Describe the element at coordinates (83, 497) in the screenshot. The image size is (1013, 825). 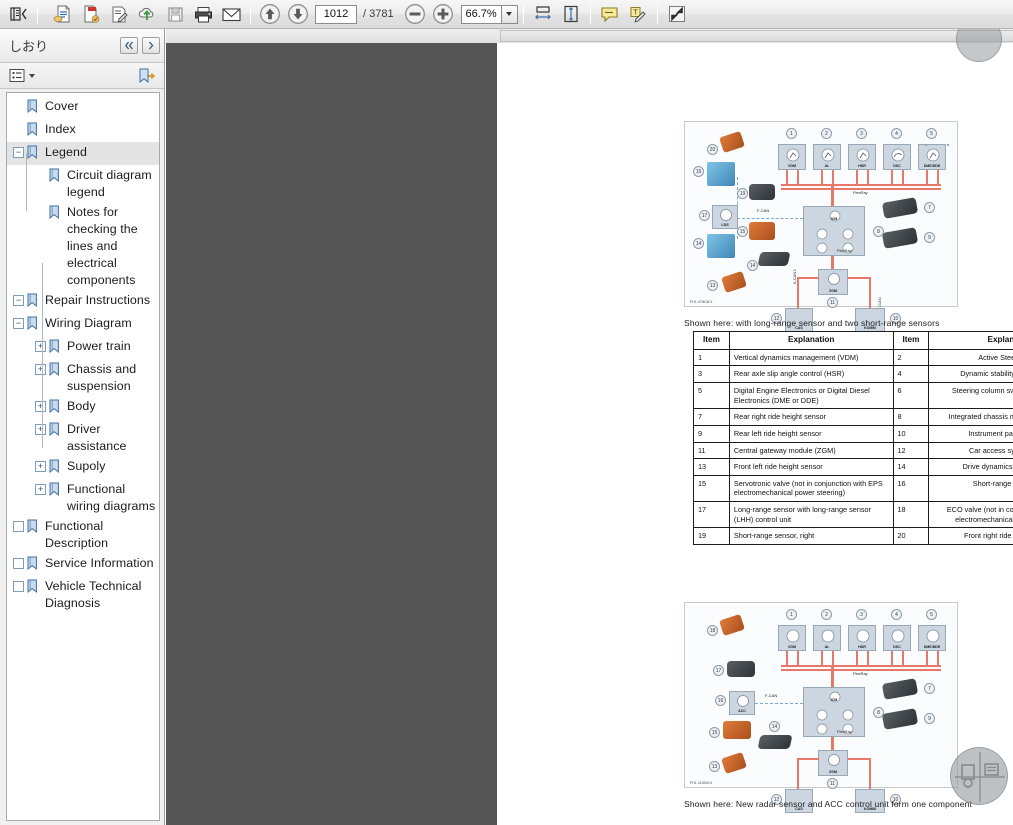
I see `bookmark-item-functional-wiring-diagrams: + Functional wiring diagrams` at that location.